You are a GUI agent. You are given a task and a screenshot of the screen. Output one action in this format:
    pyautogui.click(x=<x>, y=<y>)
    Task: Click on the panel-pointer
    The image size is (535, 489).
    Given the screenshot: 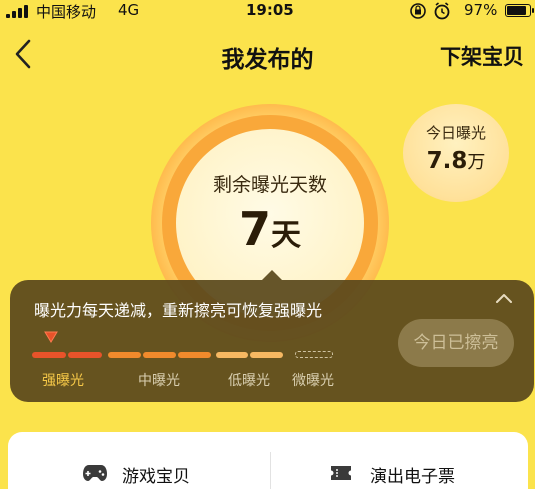 What is the action you would take?
    pyautogui.click(x=272, y=275)
    